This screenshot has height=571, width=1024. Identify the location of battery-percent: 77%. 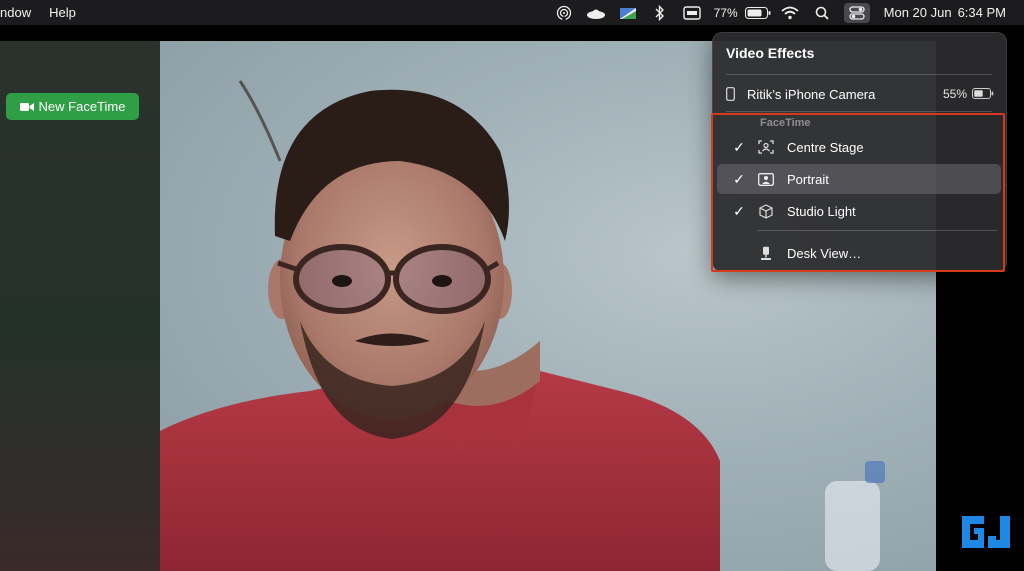
(725, 12).